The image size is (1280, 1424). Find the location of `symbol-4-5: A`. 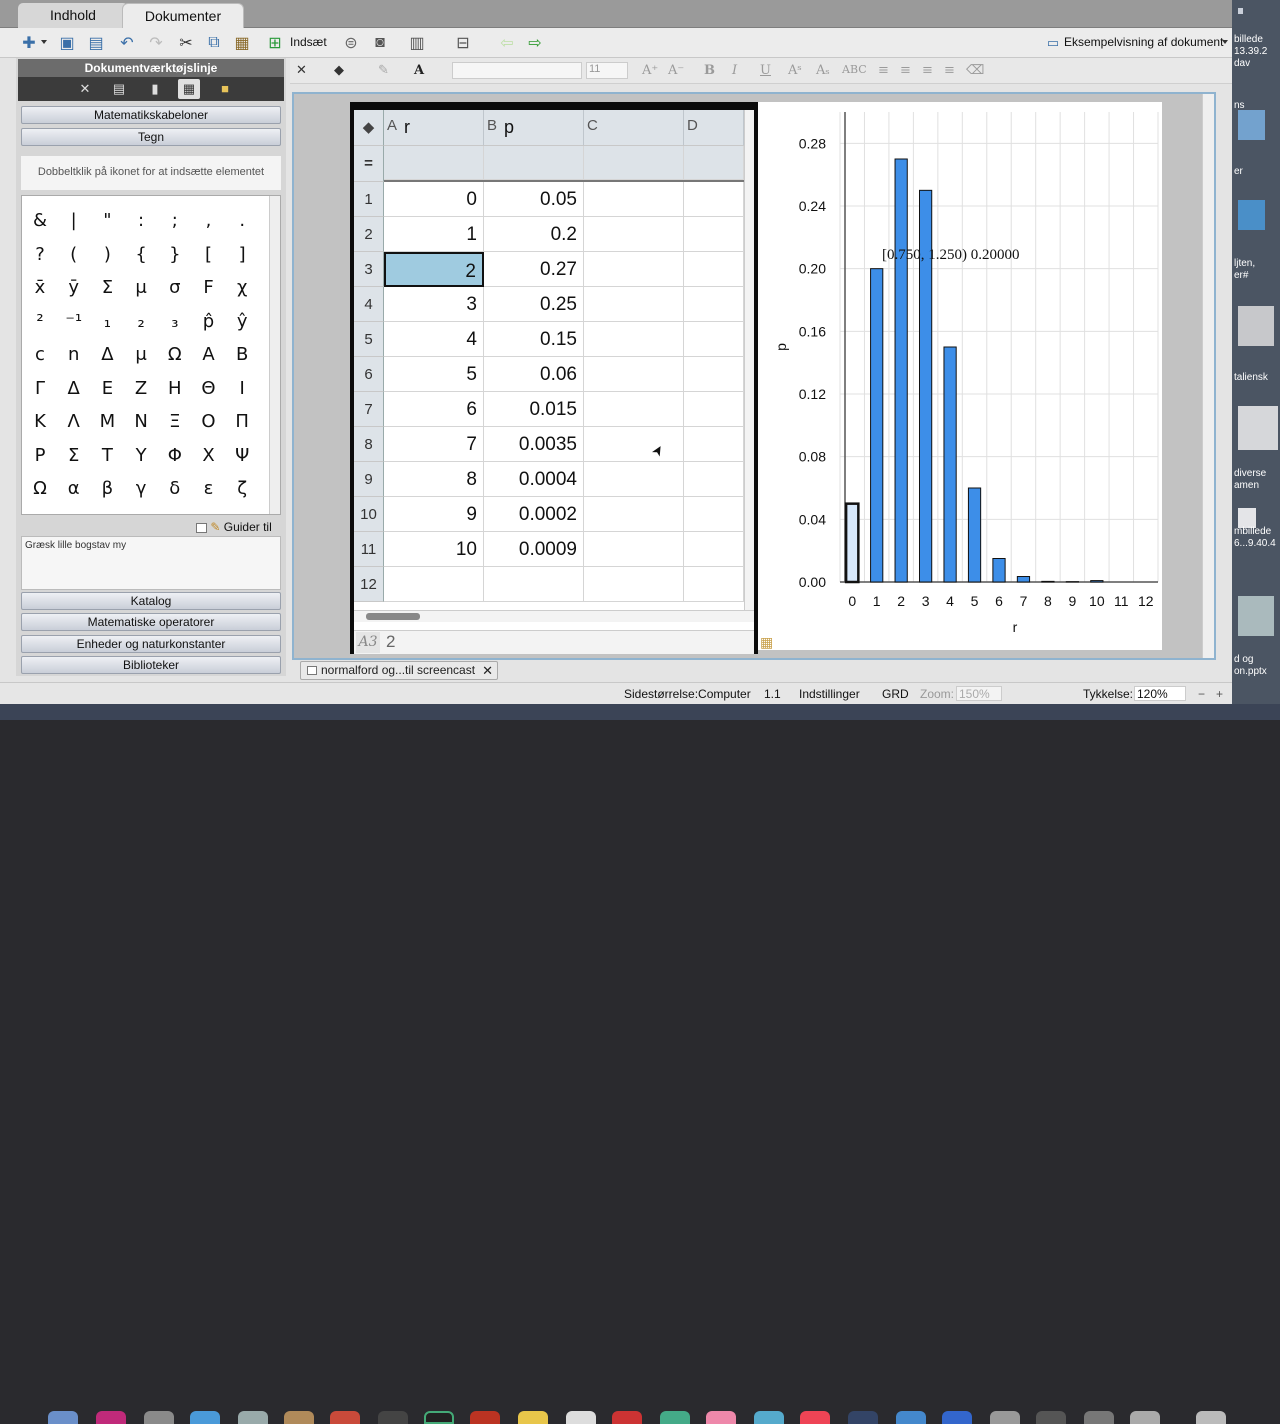

symbol-4-5: A is located at coordinates (209, 354).